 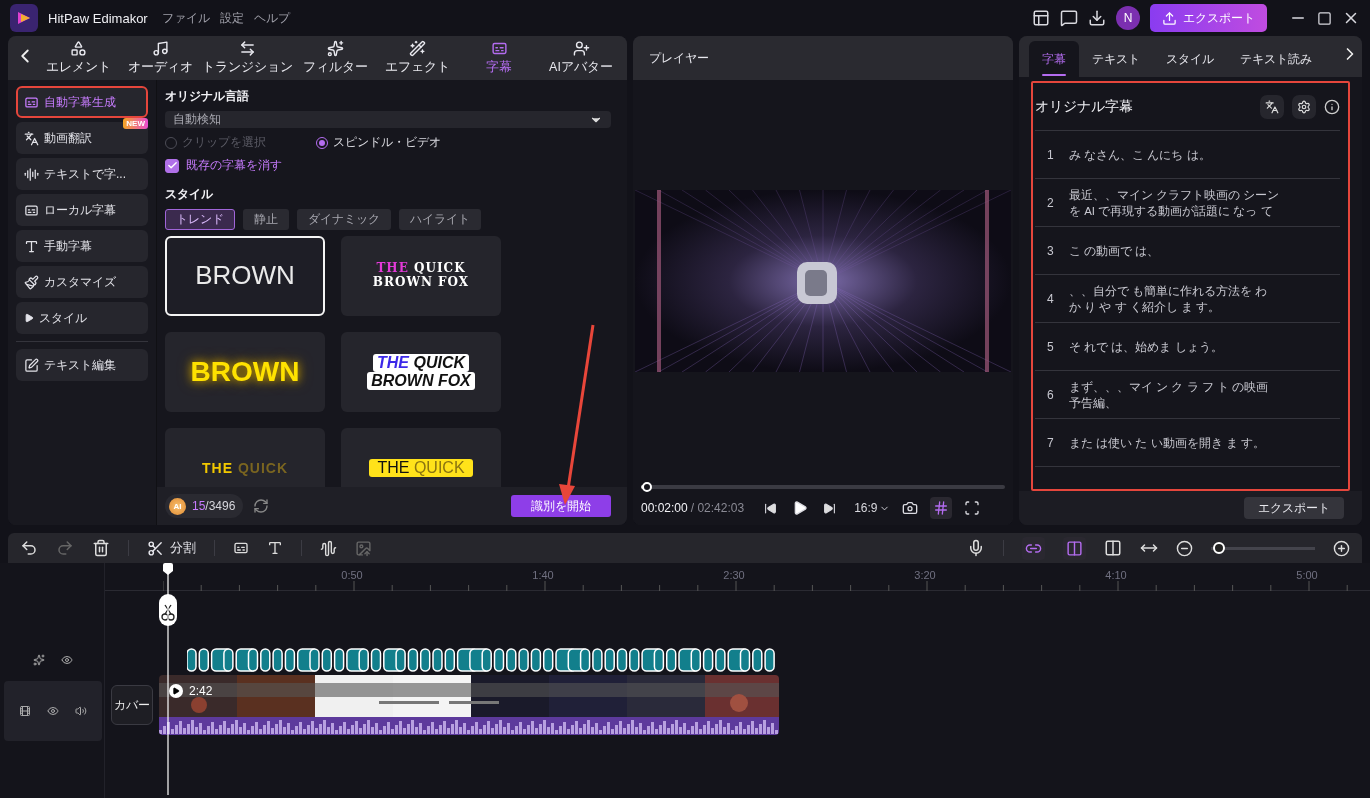 What do you see at coordinates (1198, 202) in the screenshot?
I see `subtitle-text: 最近、、マイン クラフト映画の シーン を AI で再現する動画が話題に なっ て` at bounding box center [1198, 202].